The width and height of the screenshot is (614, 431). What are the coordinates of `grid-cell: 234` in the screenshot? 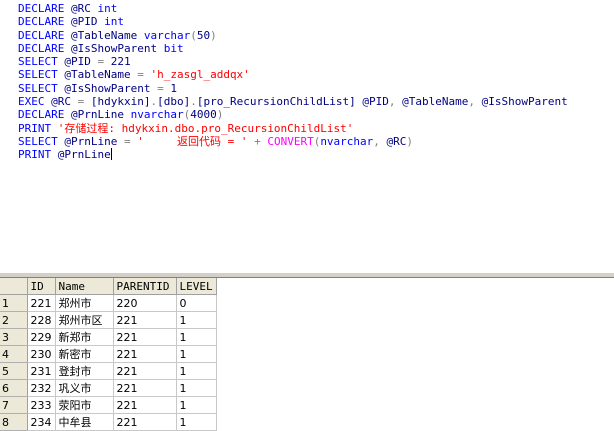 It's located at (41, 422).